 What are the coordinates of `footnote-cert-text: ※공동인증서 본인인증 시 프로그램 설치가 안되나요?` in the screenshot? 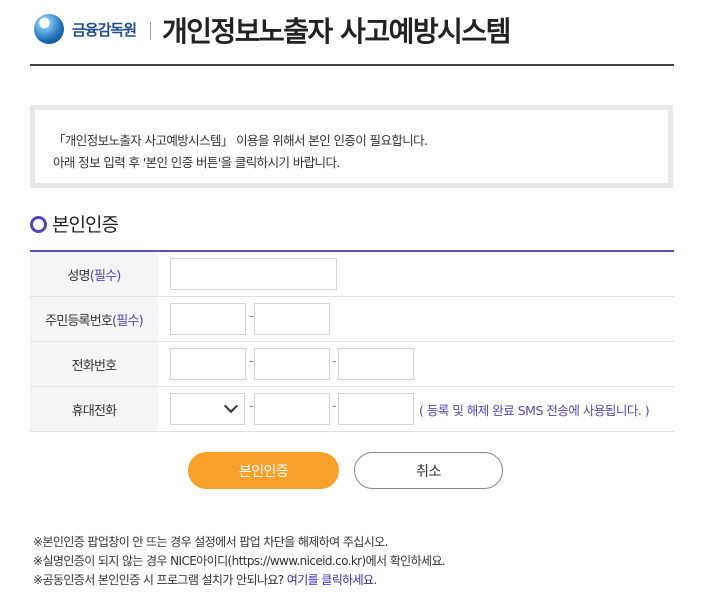 It's located at (160, 580).